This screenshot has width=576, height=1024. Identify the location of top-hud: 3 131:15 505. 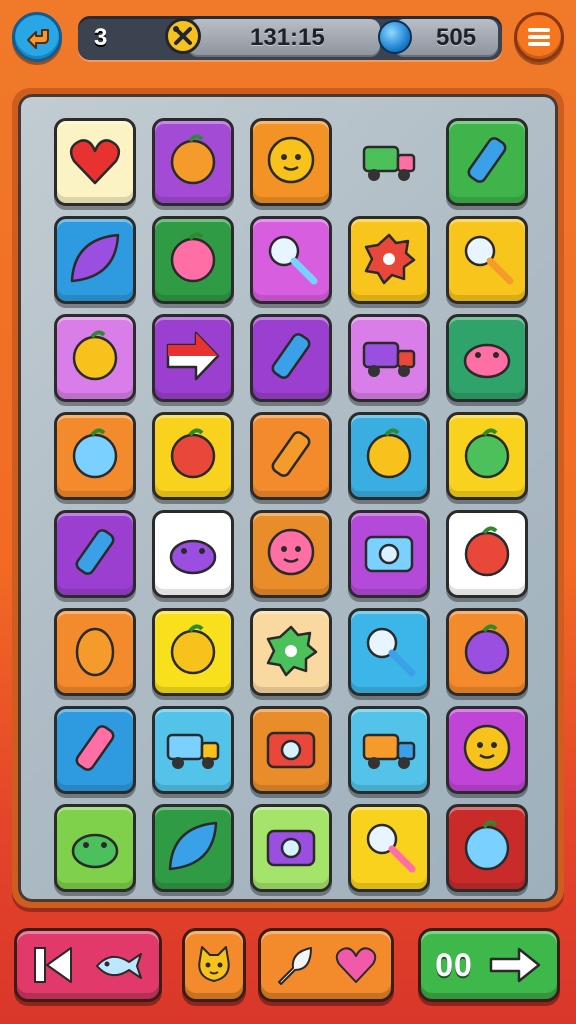
(288, 40).